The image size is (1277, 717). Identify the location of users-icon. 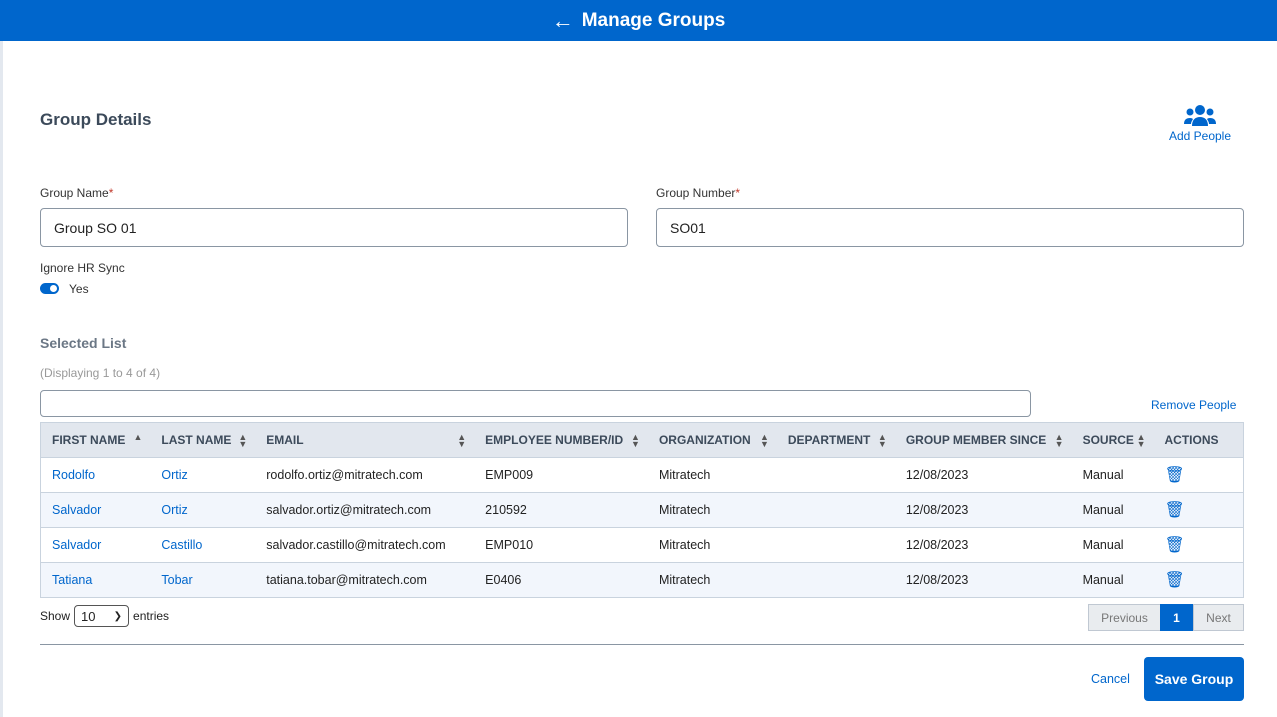
(1200, 115).